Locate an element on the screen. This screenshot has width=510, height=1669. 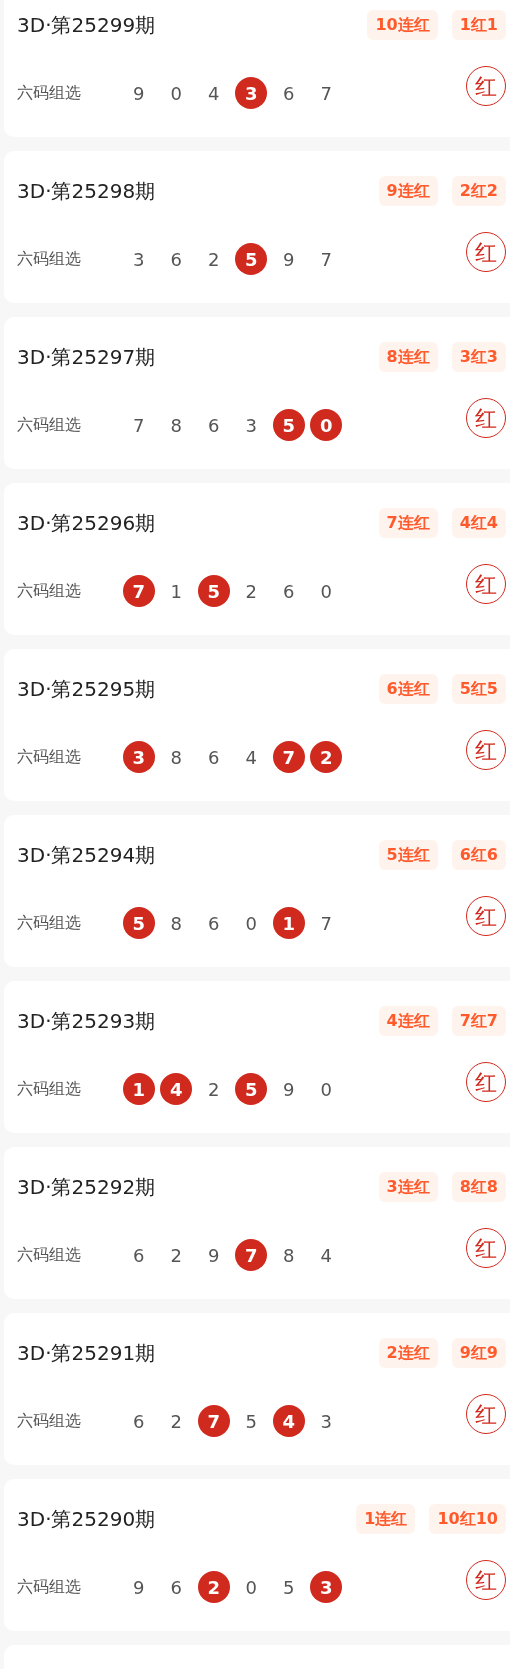
number: 1 is located at coordinates (176, 591).